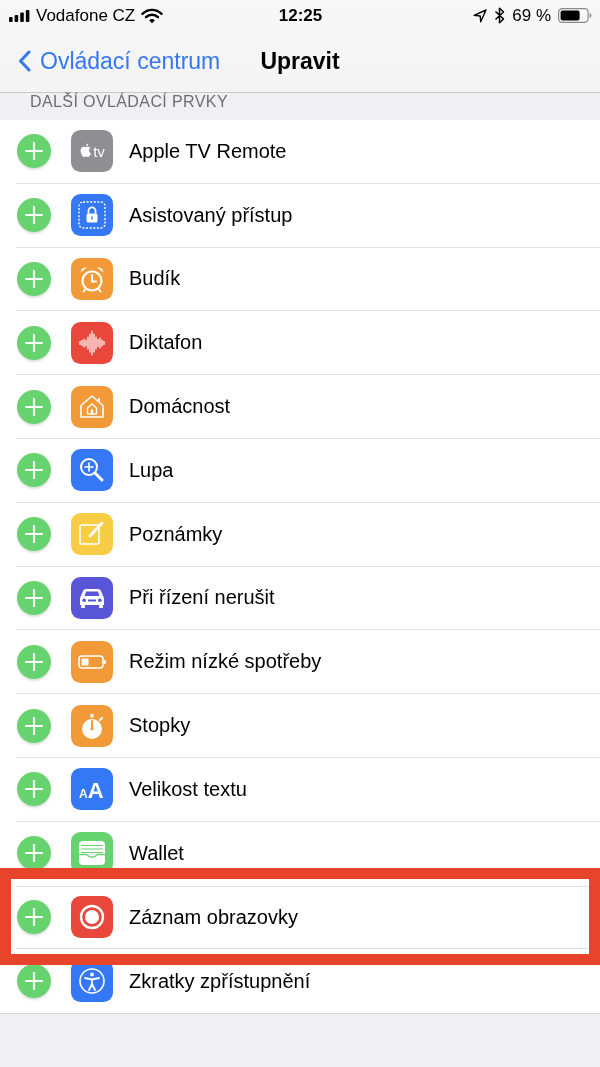 The height and width of the screenshot is (1067, 600). I want to click on control-label: Poznámky, so click(176, 534).